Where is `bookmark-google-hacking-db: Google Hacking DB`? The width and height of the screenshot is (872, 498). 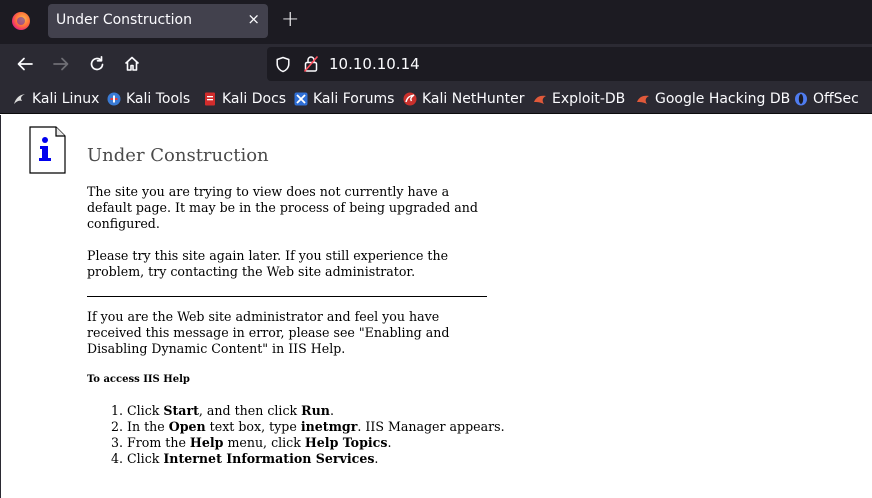
bookmark-google-hacking-db: Google Hacking DB is located at coordinates (713, 99).